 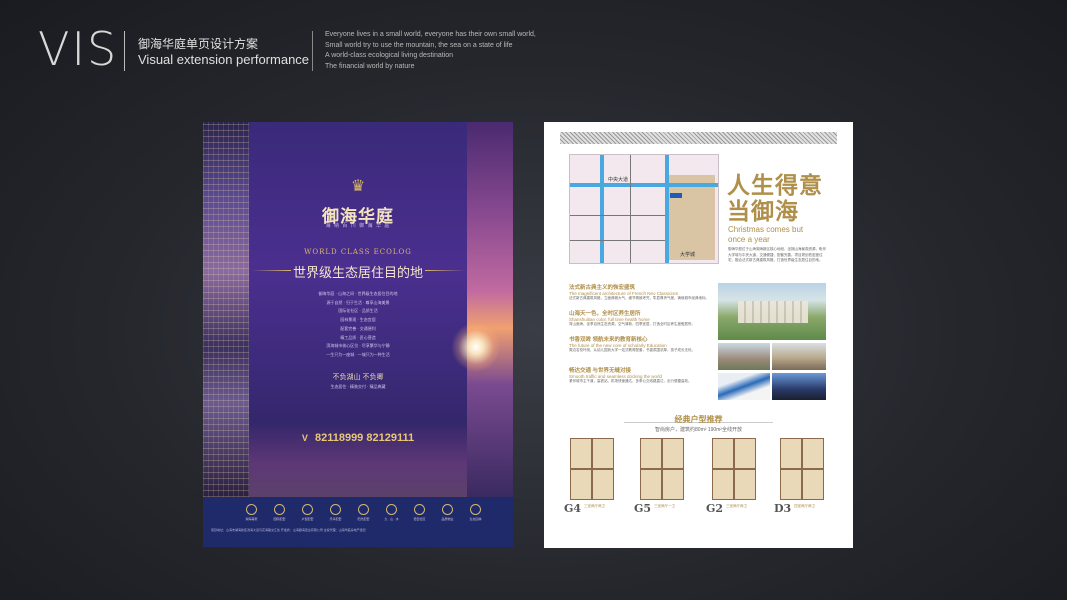 What do you see at coordinates (279, 519) in the screenshot?
I see `feature-label: 国际配套` at bounding box center [279, 519].